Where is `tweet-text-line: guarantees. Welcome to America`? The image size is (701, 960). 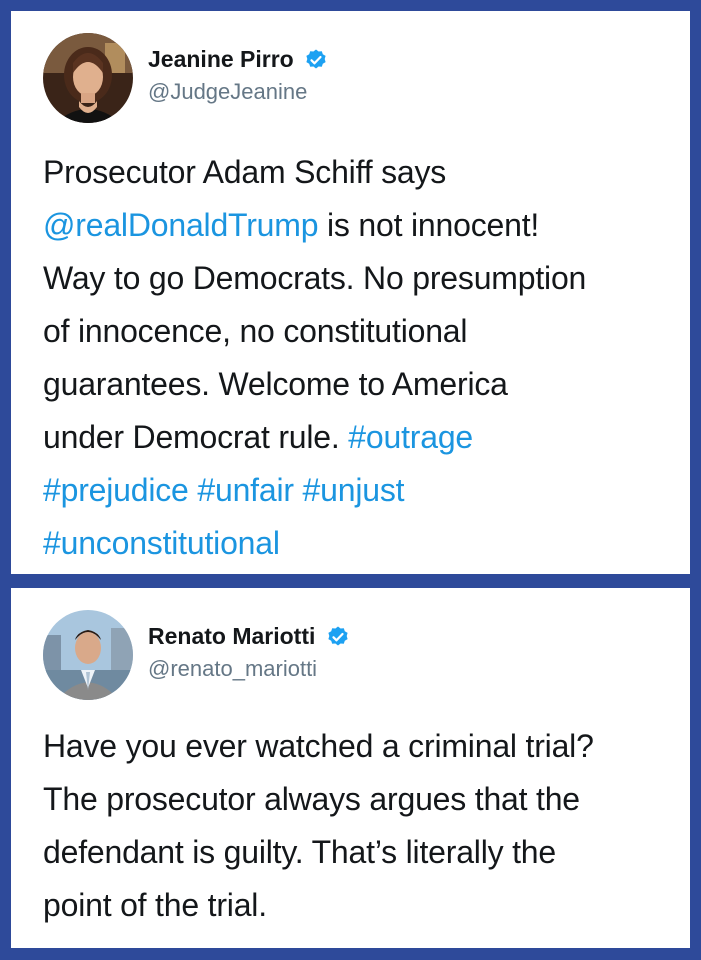 tweet-text-line: guarantees. Welcome to America is located at coordinates (356, 384).